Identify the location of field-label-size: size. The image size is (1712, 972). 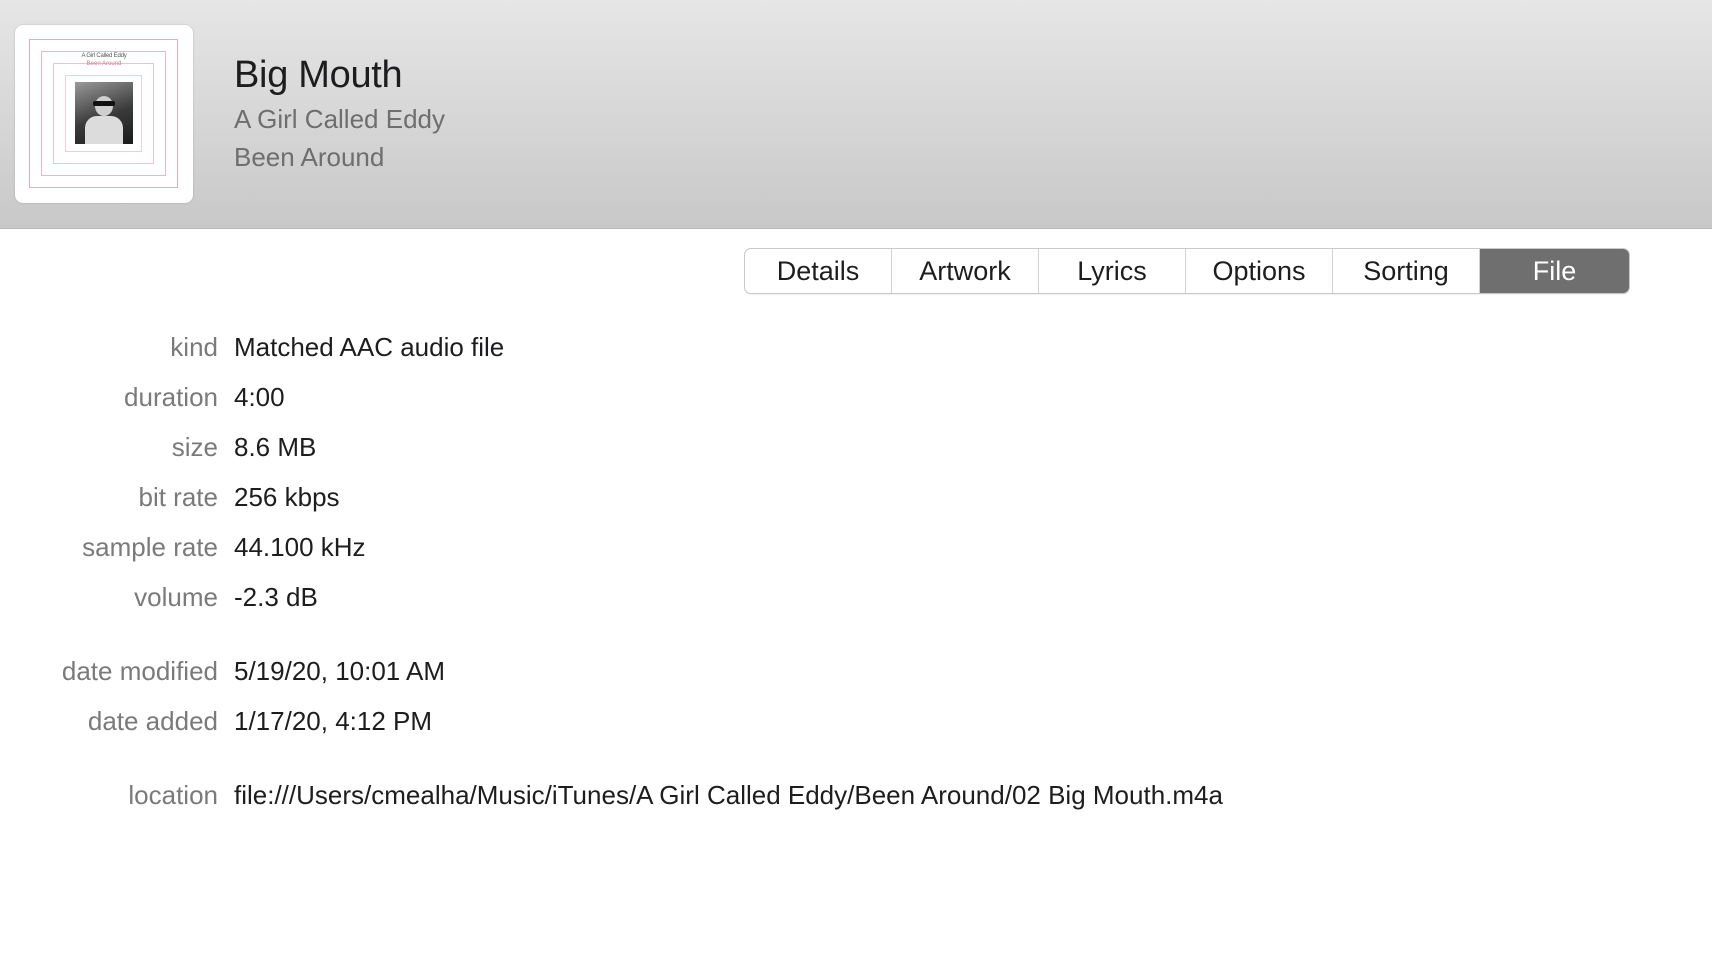
(194, 447).